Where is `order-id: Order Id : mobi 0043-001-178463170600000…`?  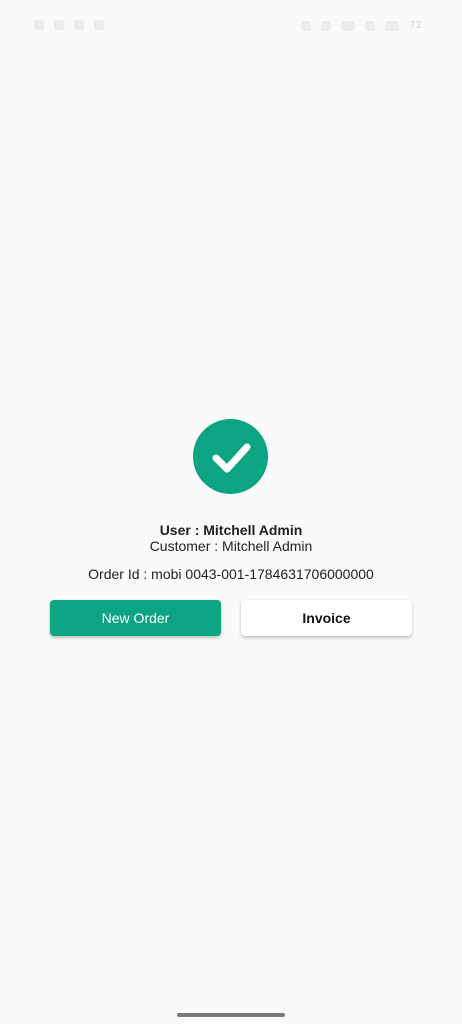 order-id: Order Id : mobi 0043-001-178463170600000… is located at coordinates (231, 574).